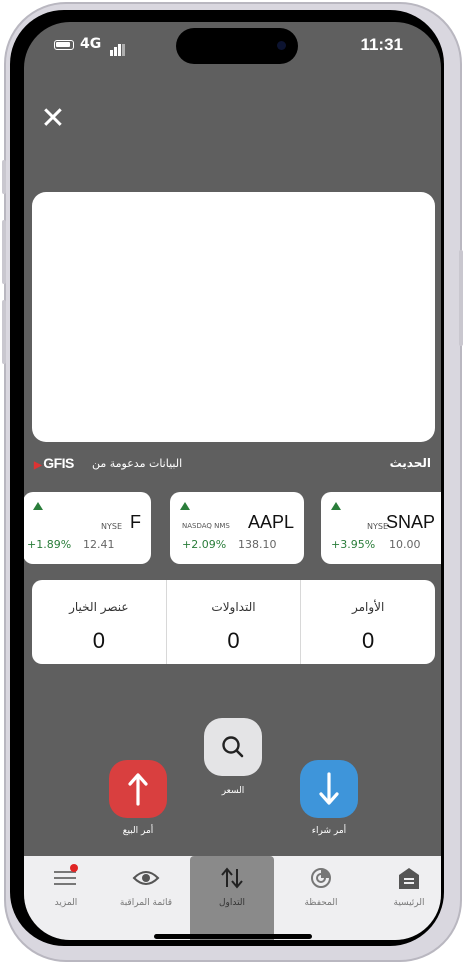  Describe the element at coordinates (321, 878) in the screenshot. I see `portfolio-icon` at that location.